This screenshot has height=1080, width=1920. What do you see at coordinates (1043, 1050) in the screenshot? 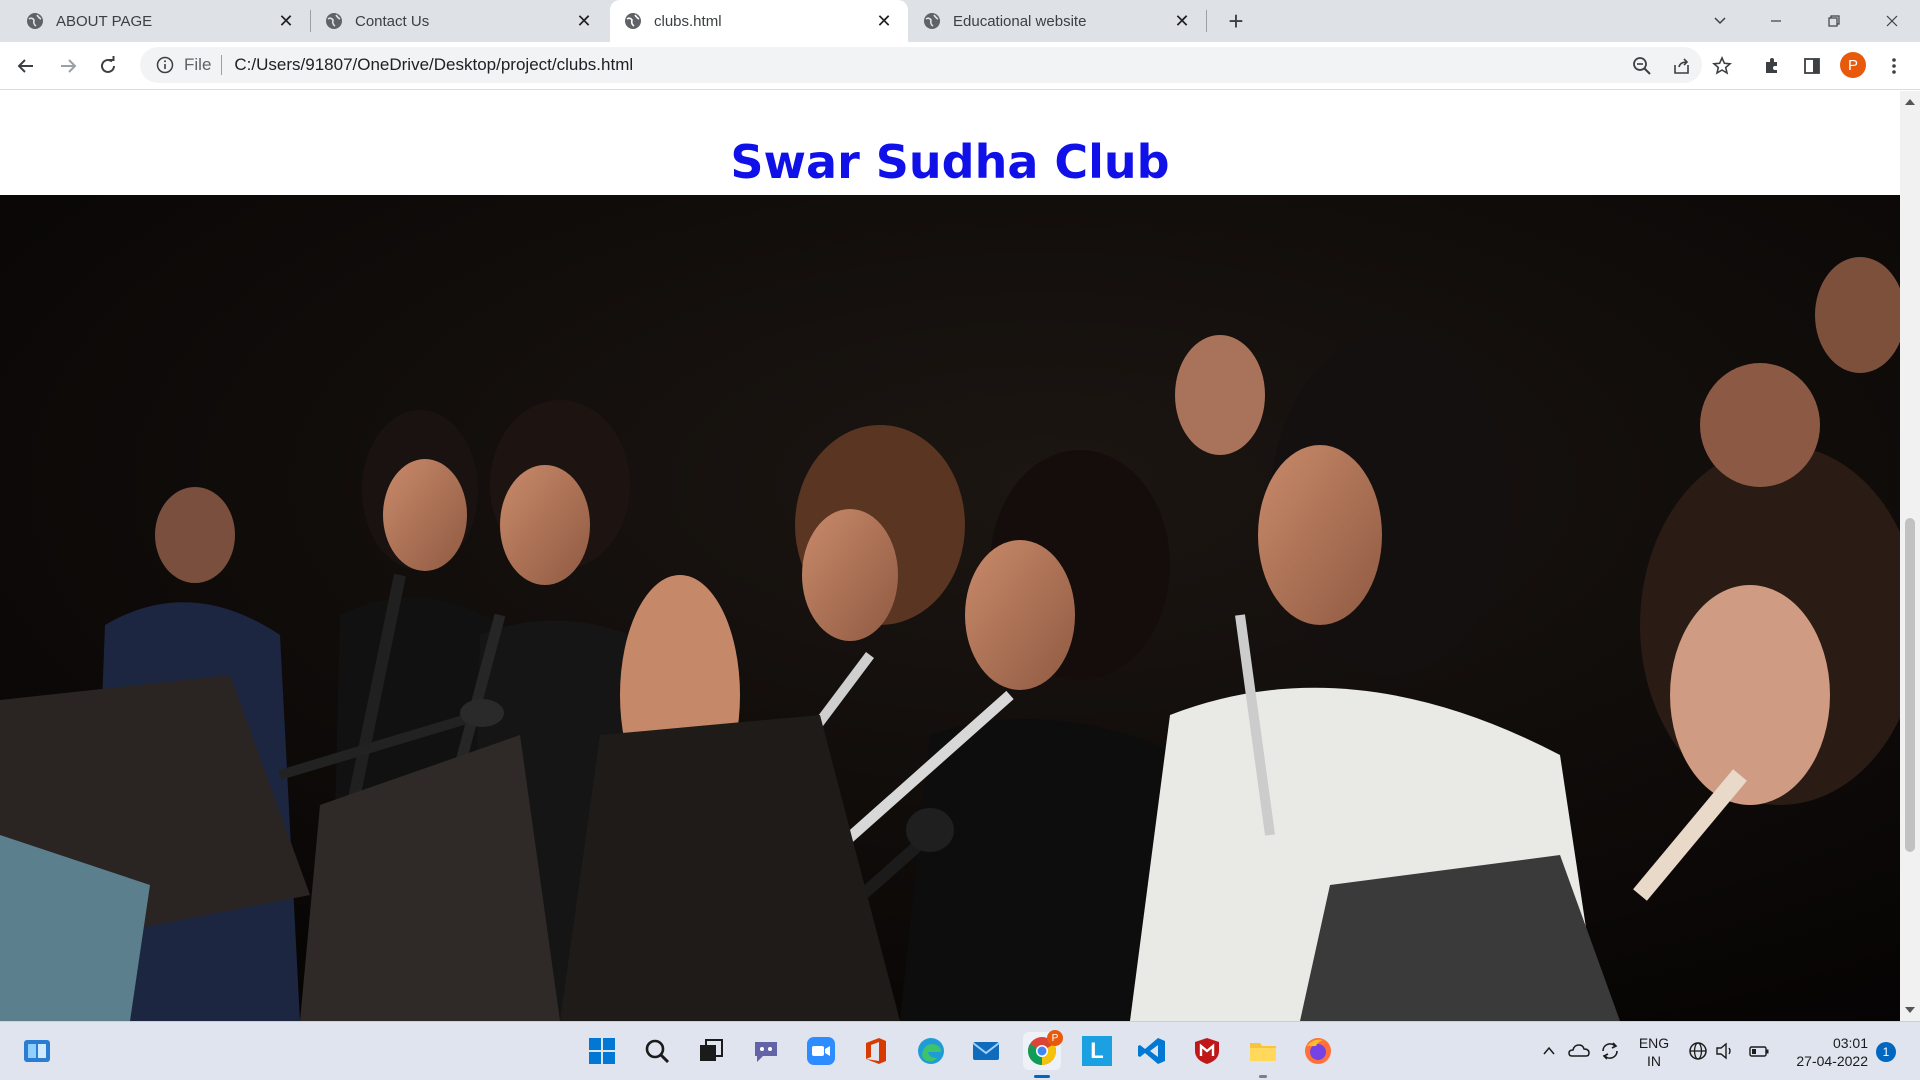
I see `chrome-button: P` at bounding box center [1043, 1050].